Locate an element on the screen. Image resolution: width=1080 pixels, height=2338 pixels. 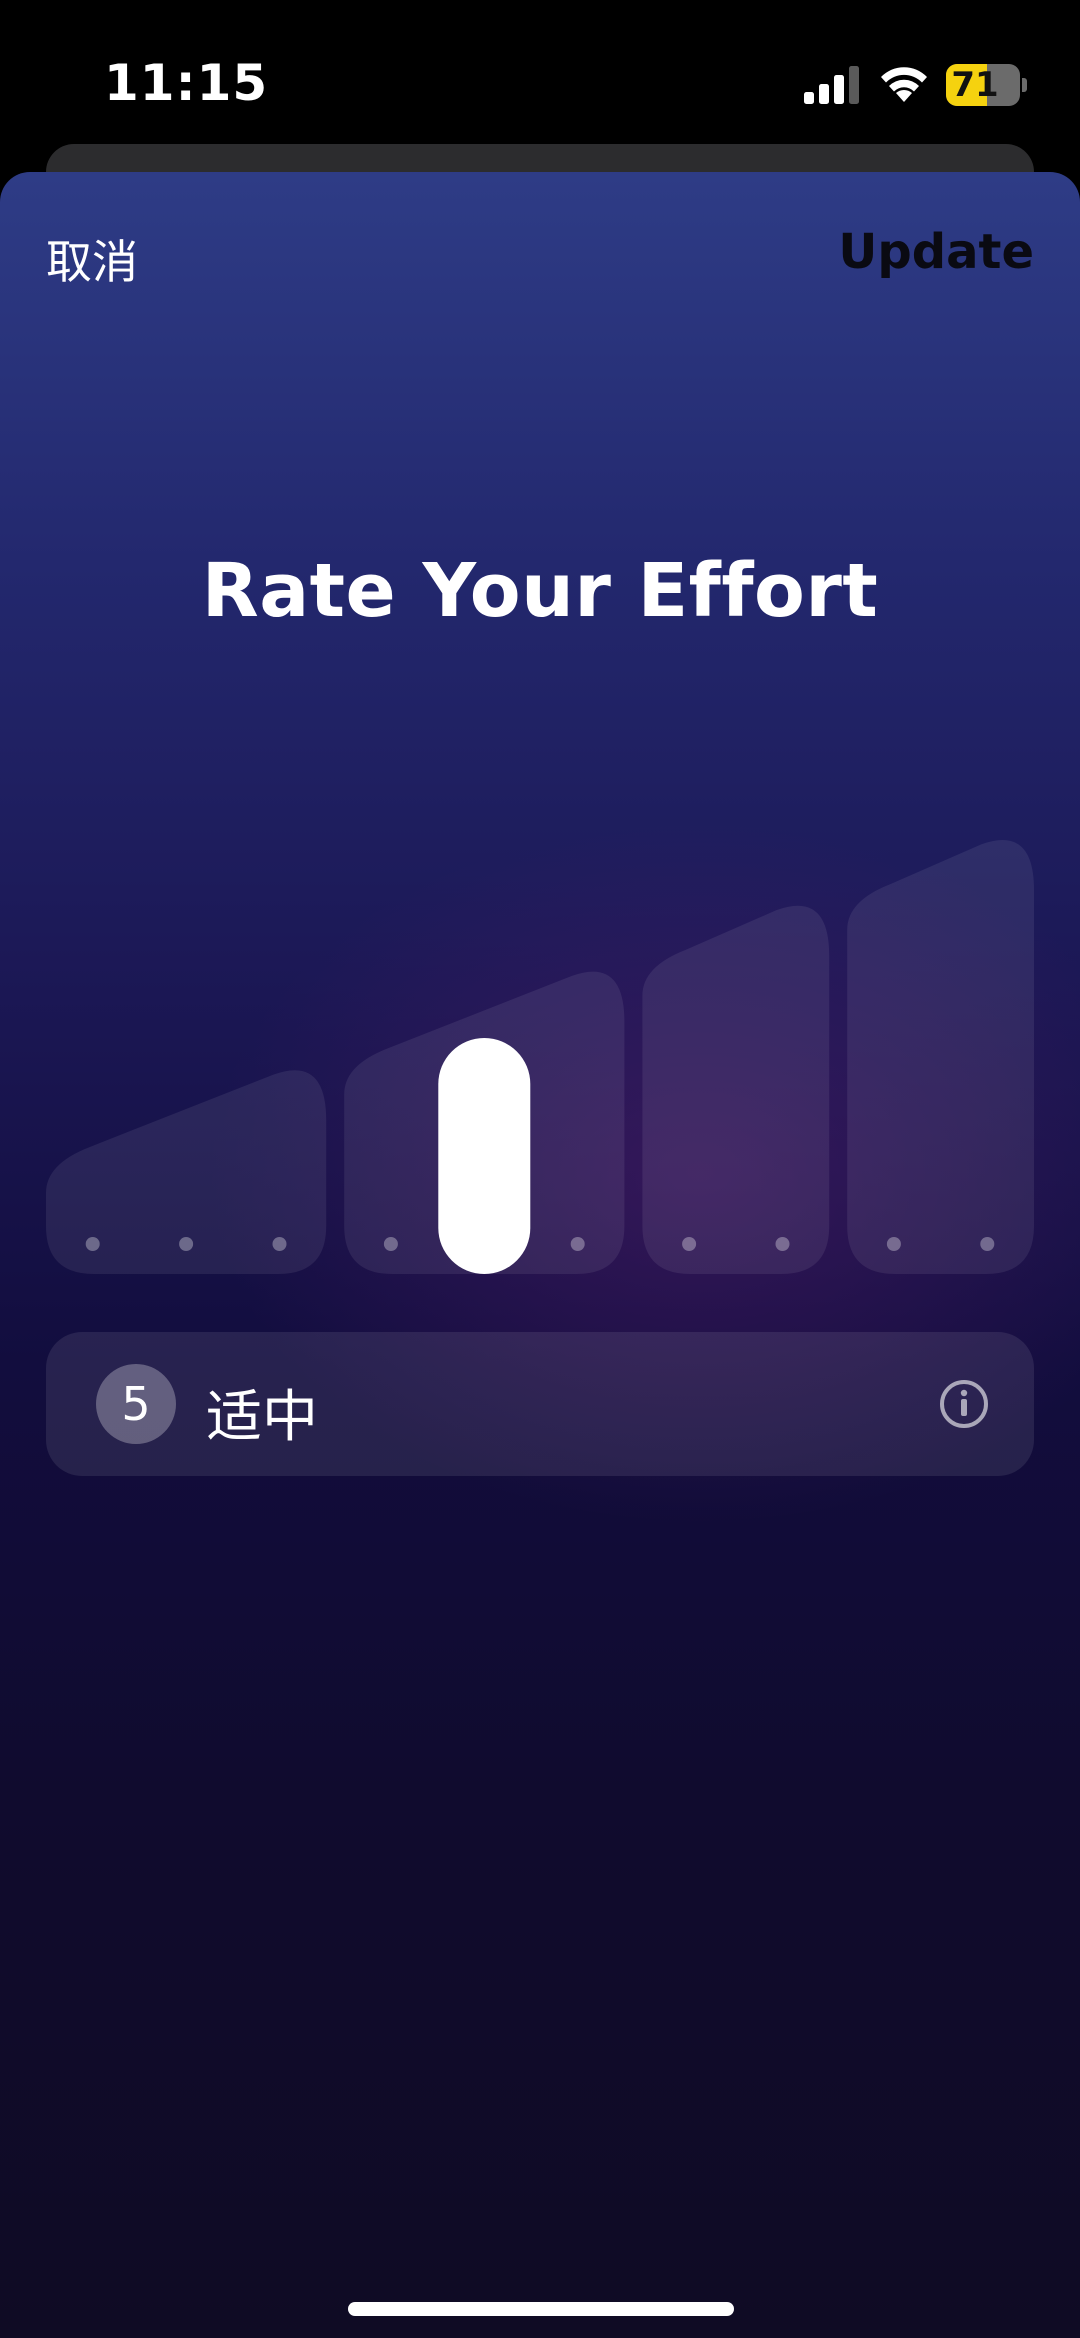
status-time: 11:15 is located at coordinates (186, 83).